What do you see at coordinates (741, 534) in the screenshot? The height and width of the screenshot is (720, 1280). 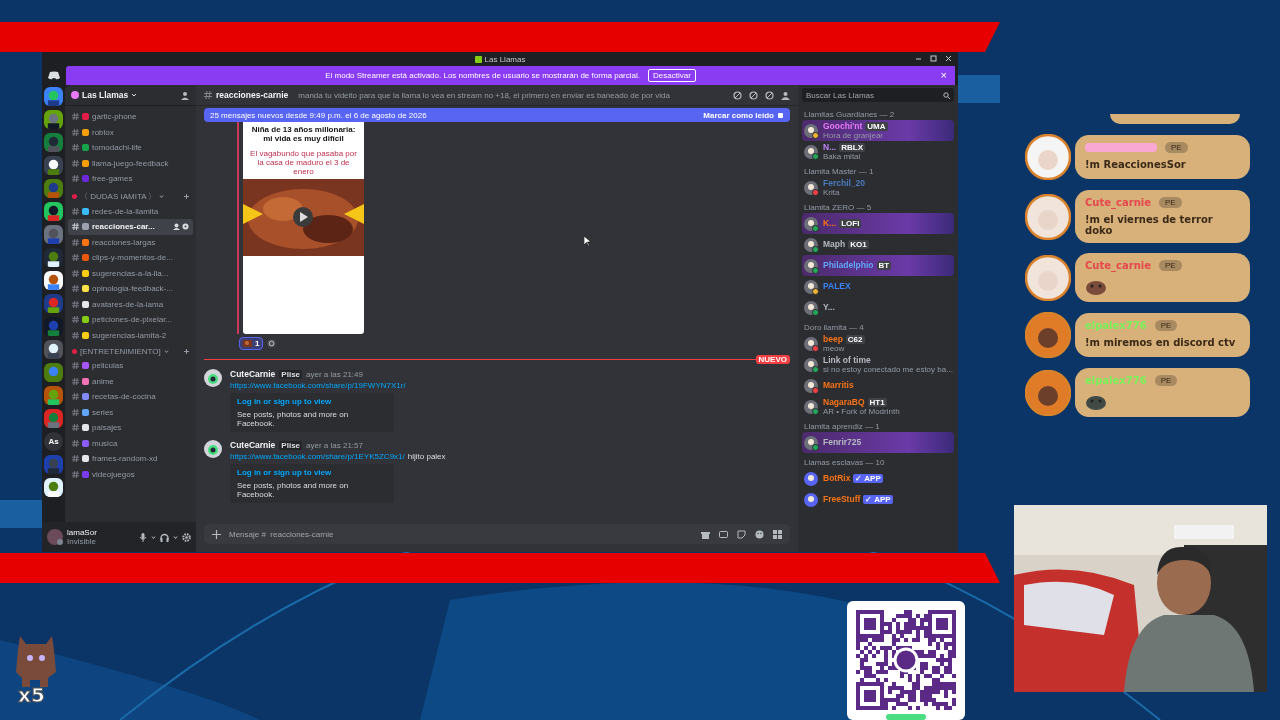 I see `sticker-icon` at bounding box center [741, 534].